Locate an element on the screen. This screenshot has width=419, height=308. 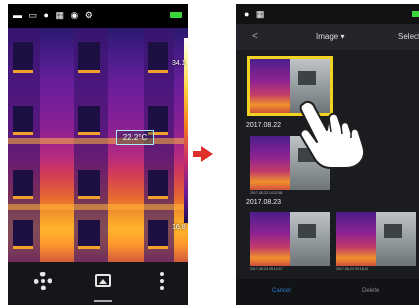
delete-button: Delete is located at coordinates (370, 291).